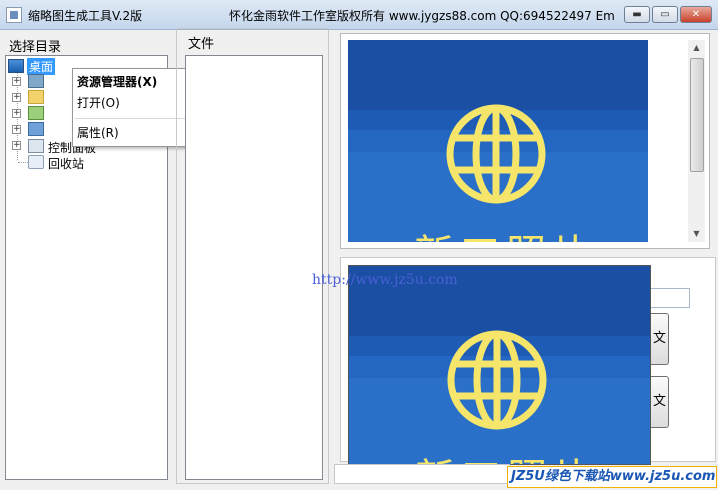 The height and width of the screenshot is (490, 718). Describe the element at coordinates (41, 66) in the screenshot. I see `tree-item-label: 桌面` at that location.